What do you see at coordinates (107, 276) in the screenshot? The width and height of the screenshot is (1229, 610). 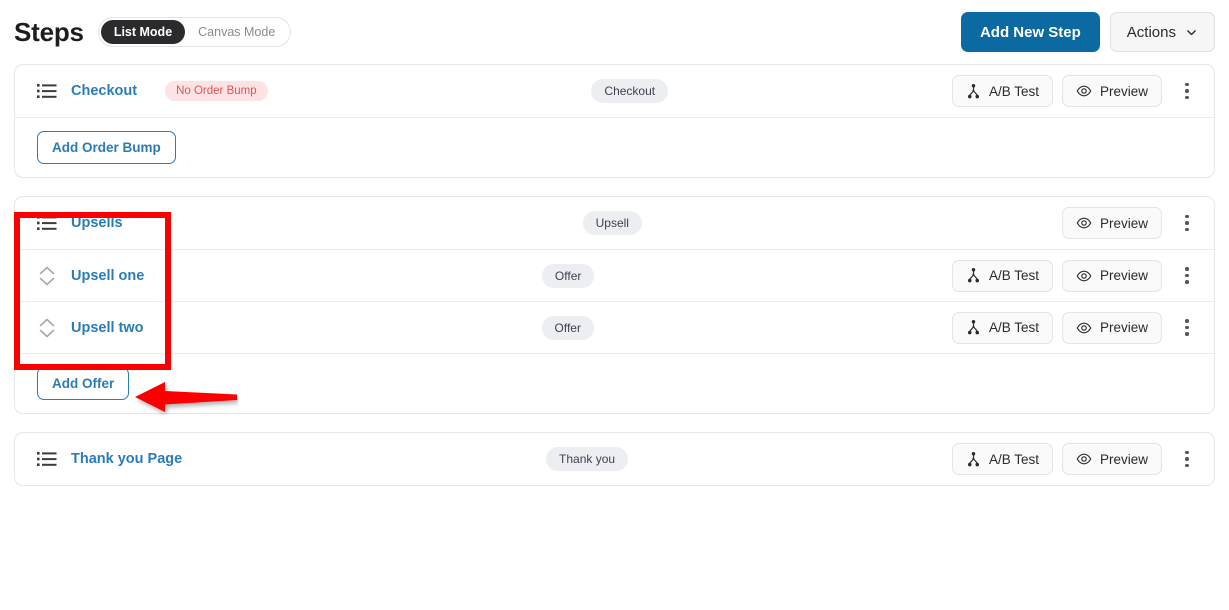 I see `step-name-link: Upsell one` at bounding box center [107, 276].